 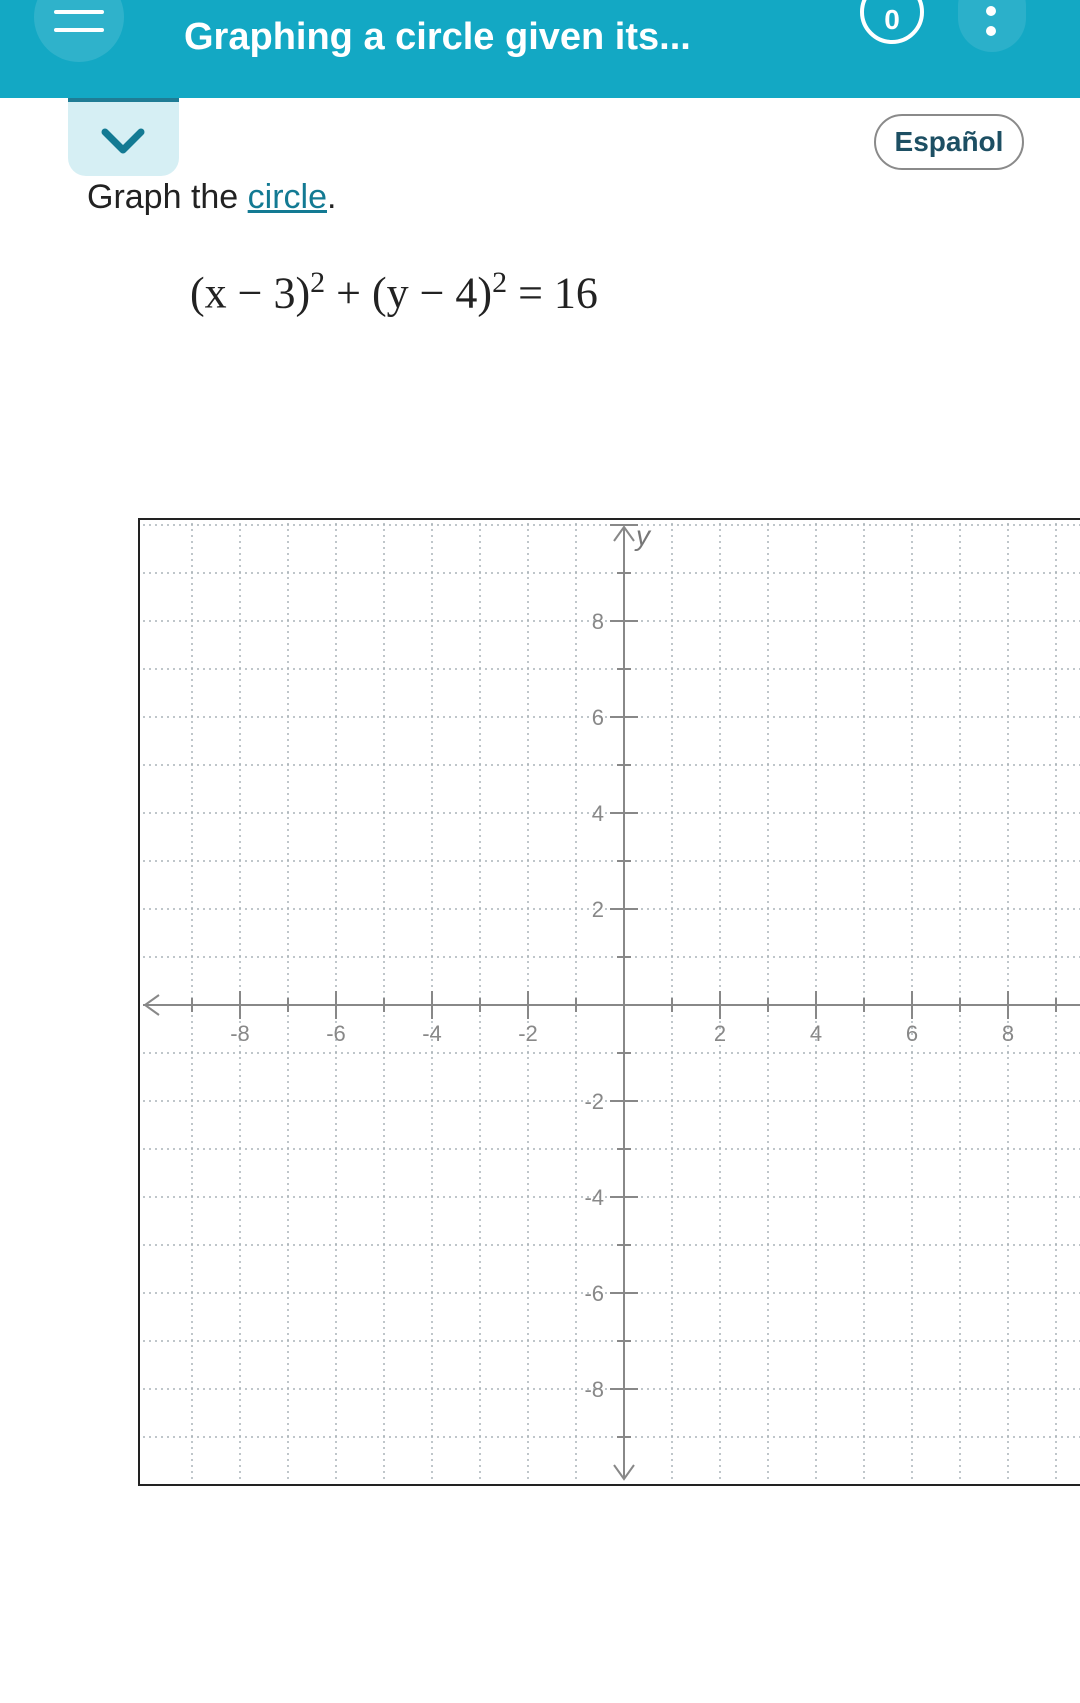 I want to click on y-tick-label: -8, so click(x=594, y=1389).